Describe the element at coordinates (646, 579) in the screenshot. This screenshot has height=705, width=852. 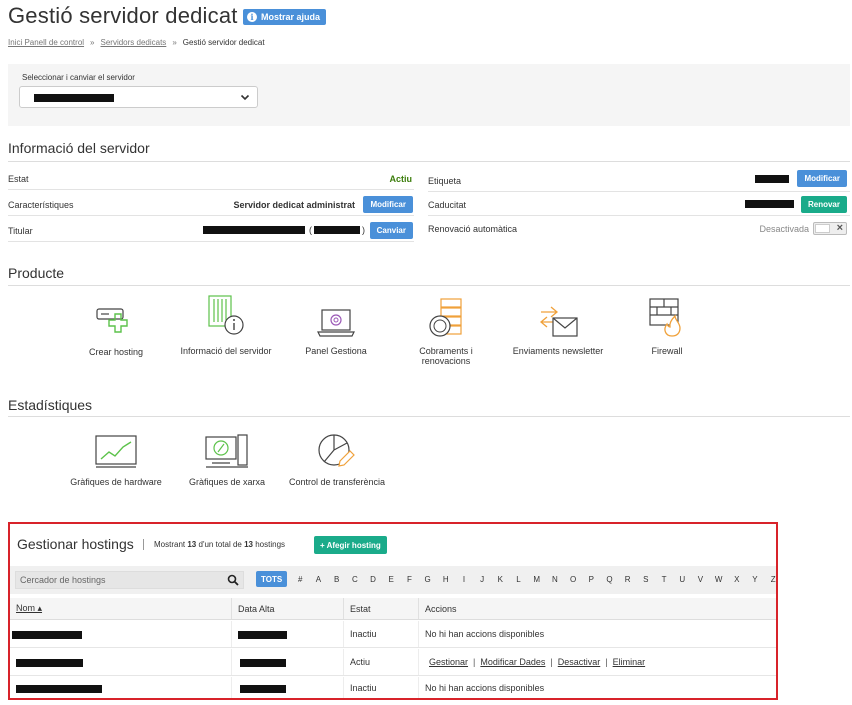
I see `filter-letter: S` at that location.